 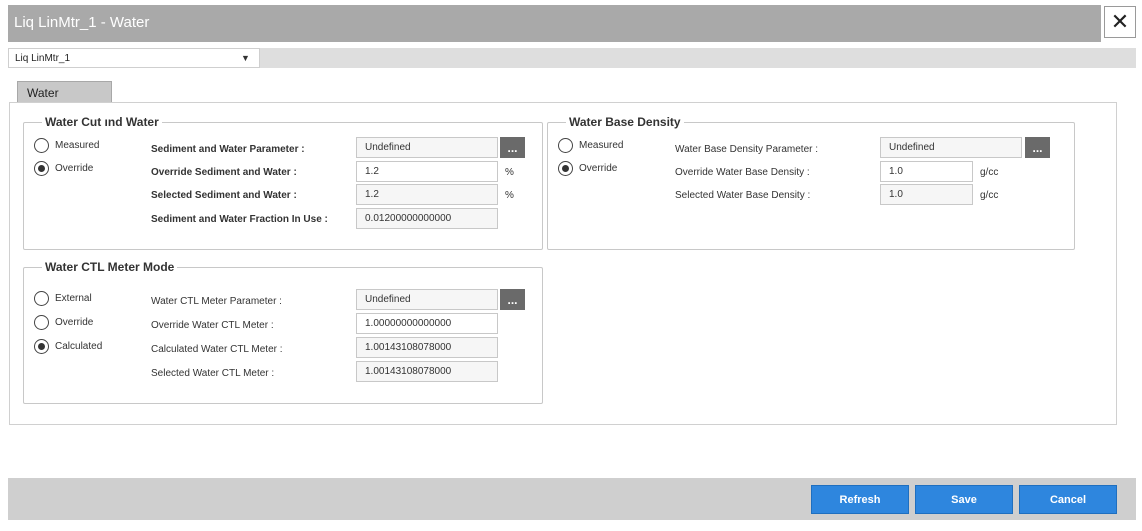 I want to click on ctl-calculated-field: 1.00143108078000, so click(x=427, y=347).